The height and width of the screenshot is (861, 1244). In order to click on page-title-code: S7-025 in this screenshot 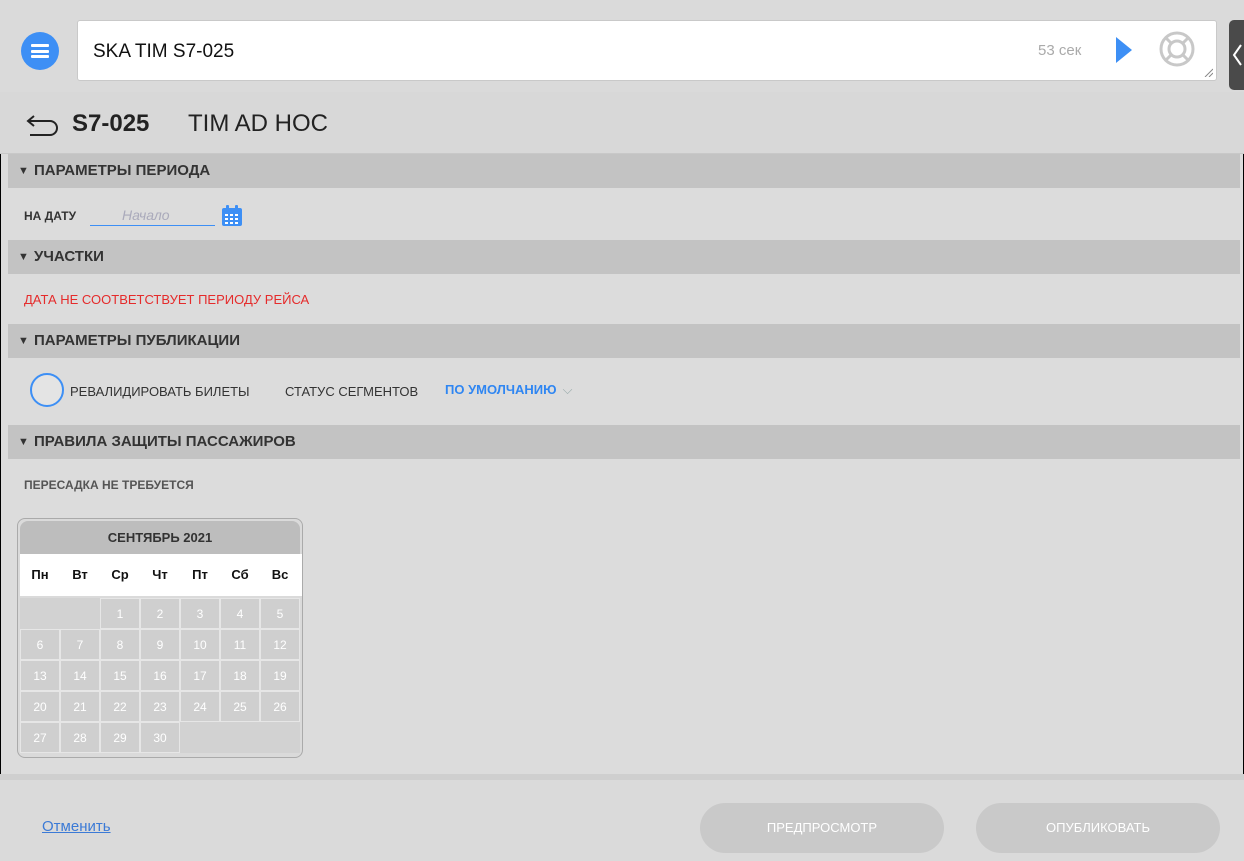, I will do `click(111, 123)`.